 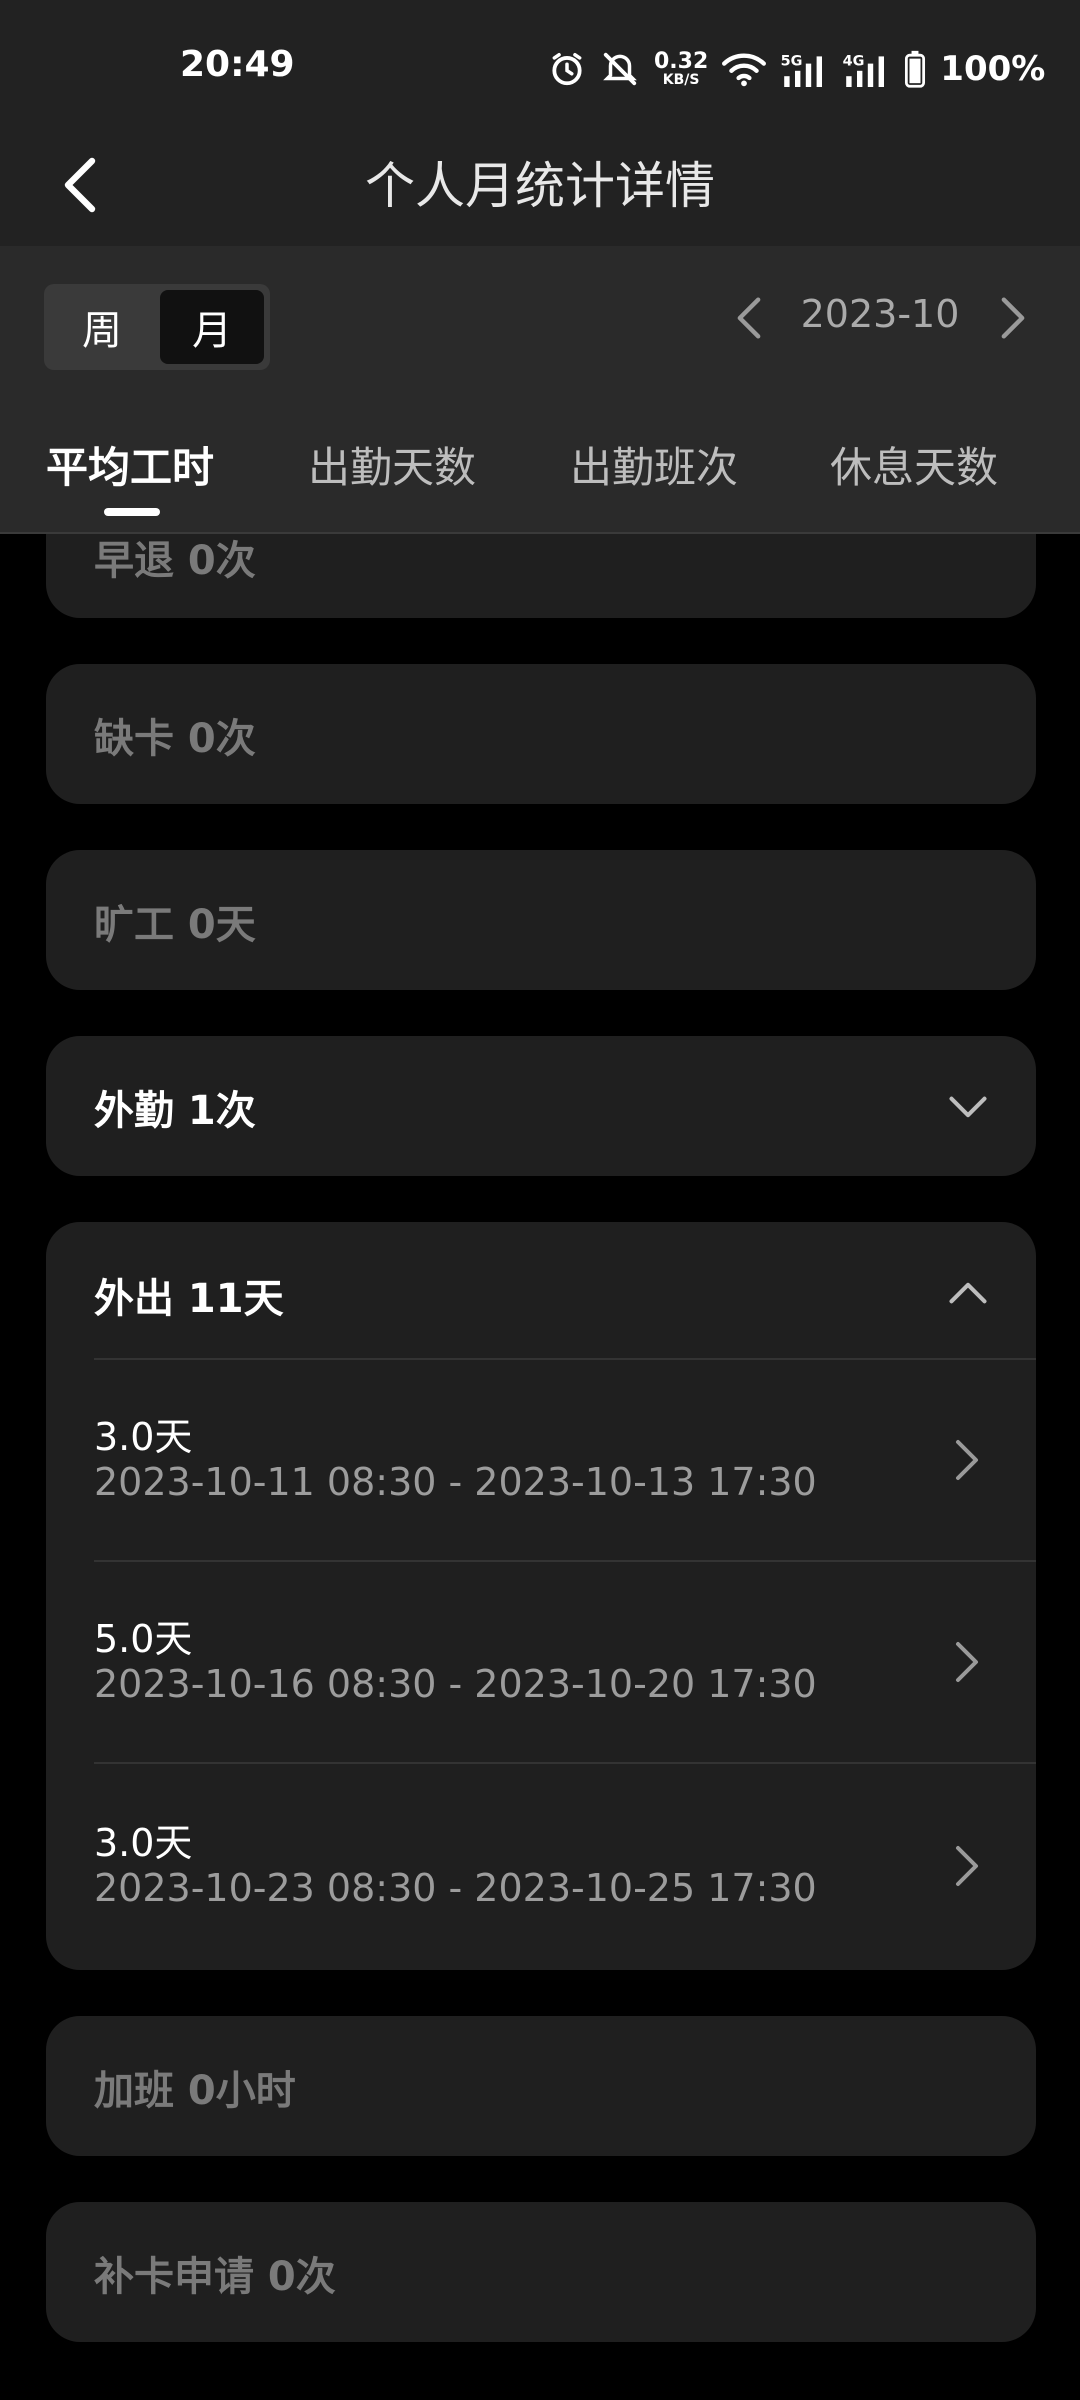 What do you see at coordinates (864, 70) in the screenshot?
I see `4g-signal-icon: 4G` at bounding box center [864, 70].